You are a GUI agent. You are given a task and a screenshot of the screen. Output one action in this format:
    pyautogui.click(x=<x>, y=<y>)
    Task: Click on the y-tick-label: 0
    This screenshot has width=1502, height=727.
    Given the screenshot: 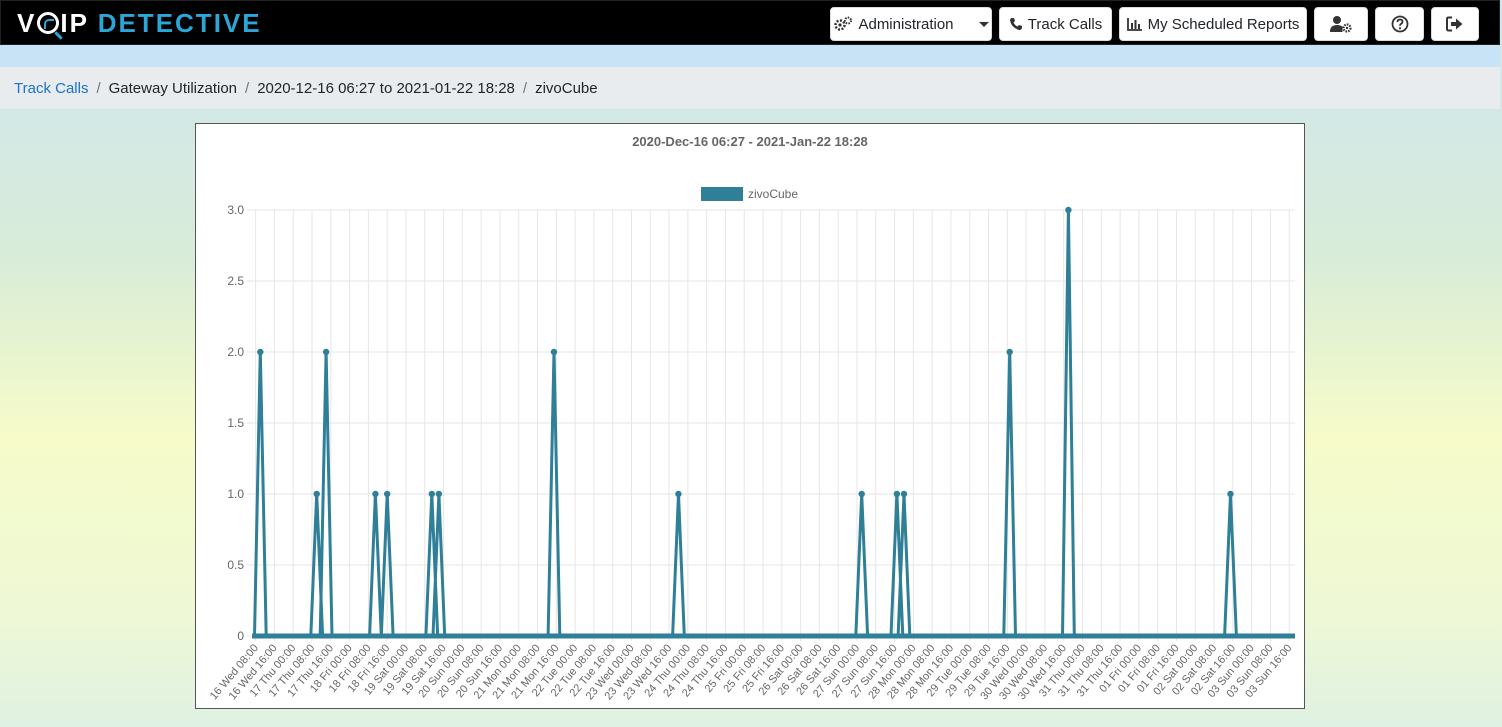 What is the action you would take?
    pyautogui.click(x=240, y=636)
    